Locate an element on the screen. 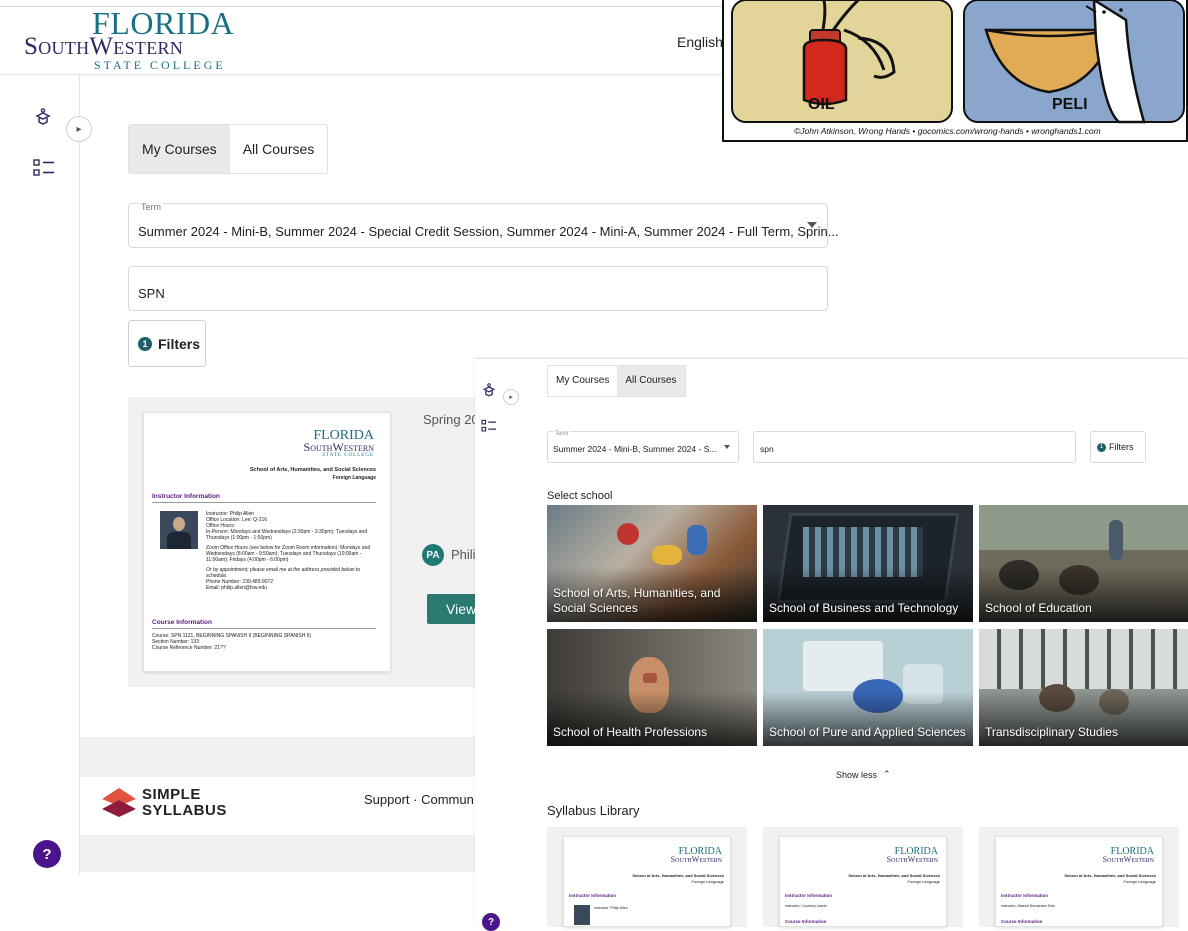 This screenshot has height=931, width=1188. overlay-tab-all-courses: All Courses is located at coordinates (651, 381).